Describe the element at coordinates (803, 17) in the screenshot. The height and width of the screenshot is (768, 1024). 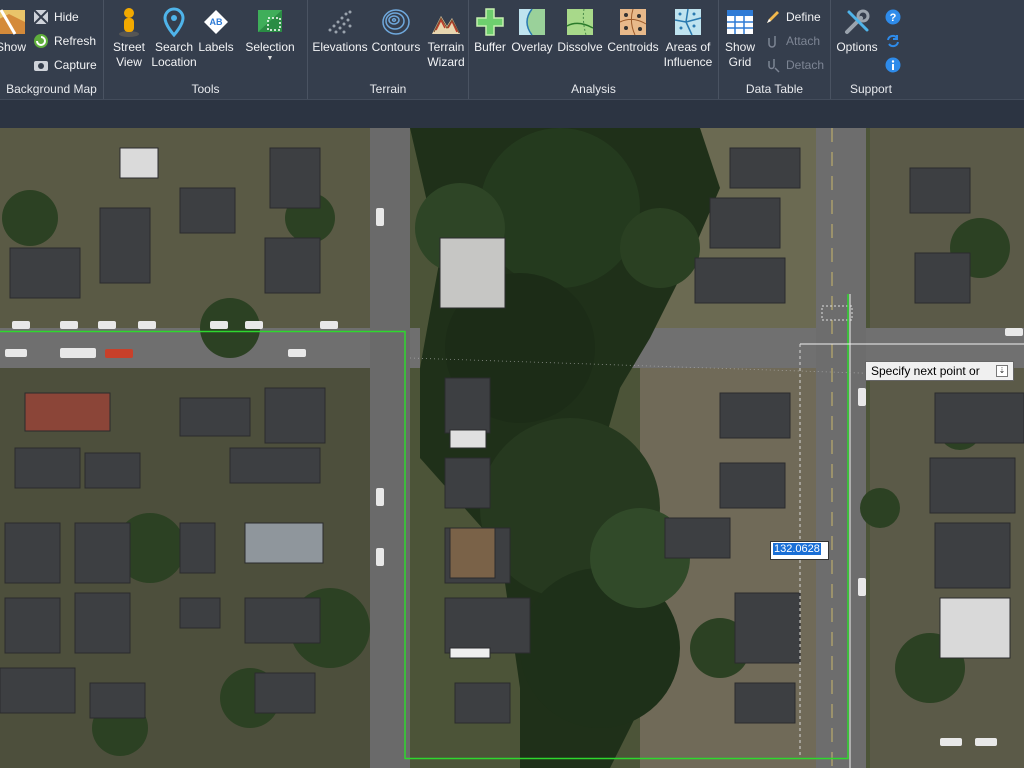
I see `define-label: Define` at that location.